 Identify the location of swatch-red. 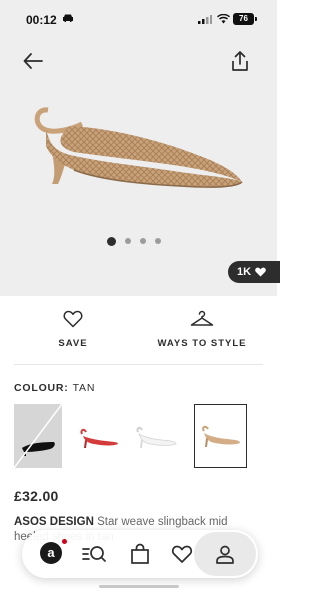
(100, 436).